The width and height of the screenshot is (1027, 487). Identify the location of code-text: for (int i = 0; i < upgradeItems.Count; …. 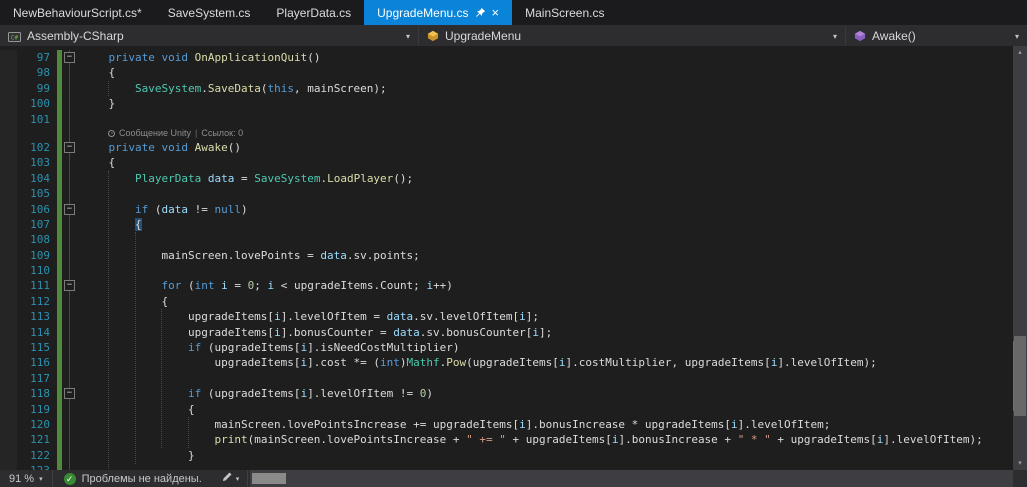
(265, 285).